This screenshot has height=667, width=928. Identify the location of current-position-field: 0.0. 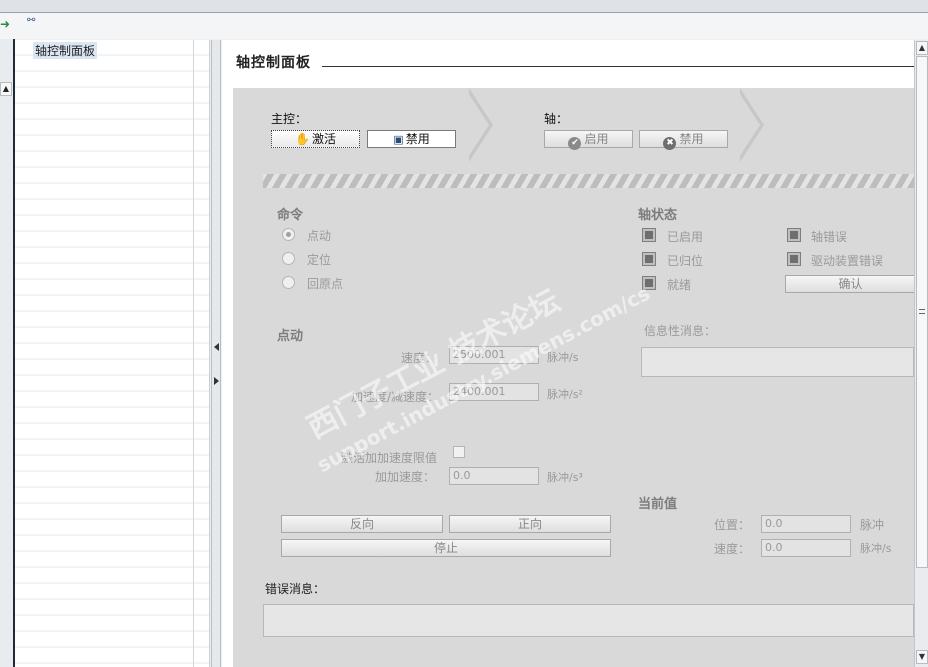
(806, 524).